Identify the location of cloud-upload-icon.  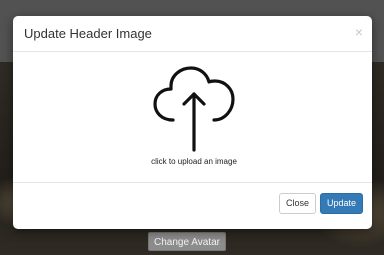
(194, 109).